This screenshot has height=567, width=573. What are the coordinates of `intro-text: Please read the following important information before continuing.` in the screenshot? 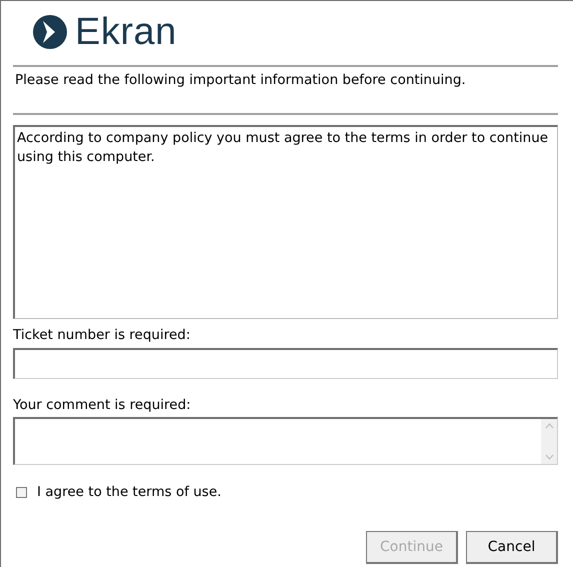 It's located at (240, 80).